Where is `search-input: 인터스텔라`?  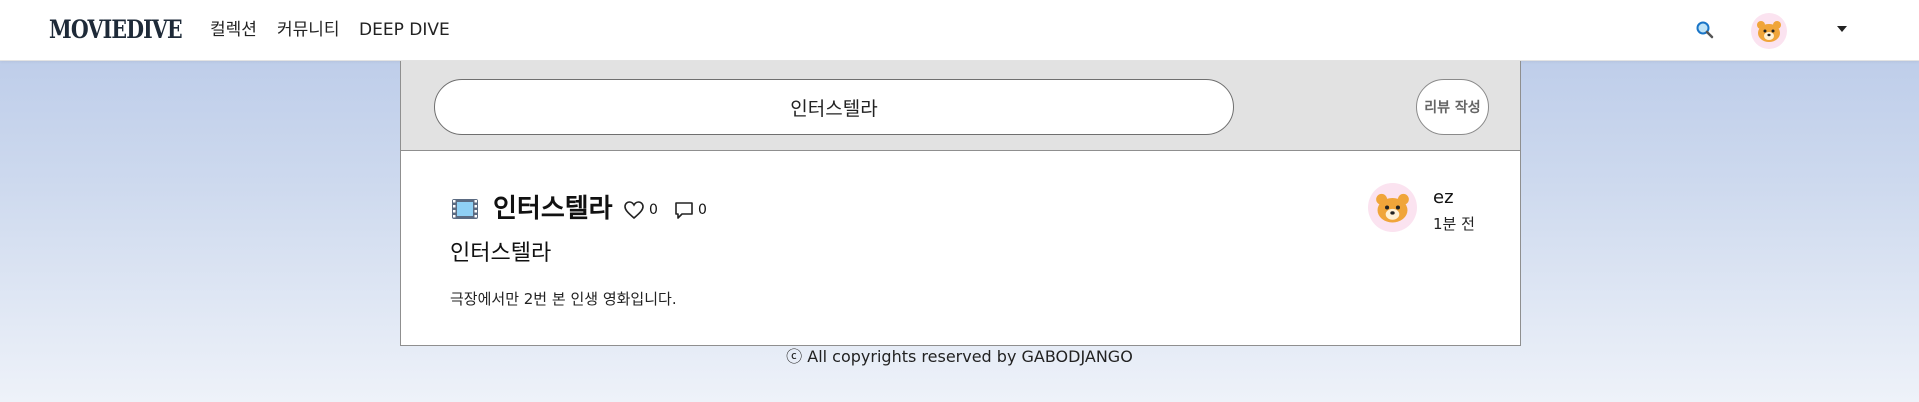
search-input: 인터스텔라 is located at coordinates (834, 107).